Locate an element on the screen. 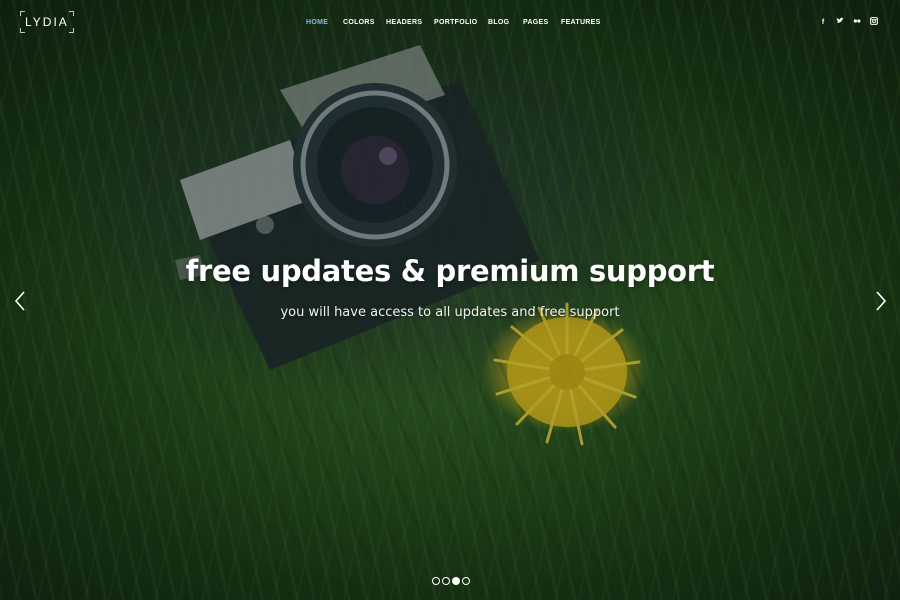 The height and width of the screenshot is (600, 900). nav-item-headers: HEADERS is located at coordinates (404, 23).